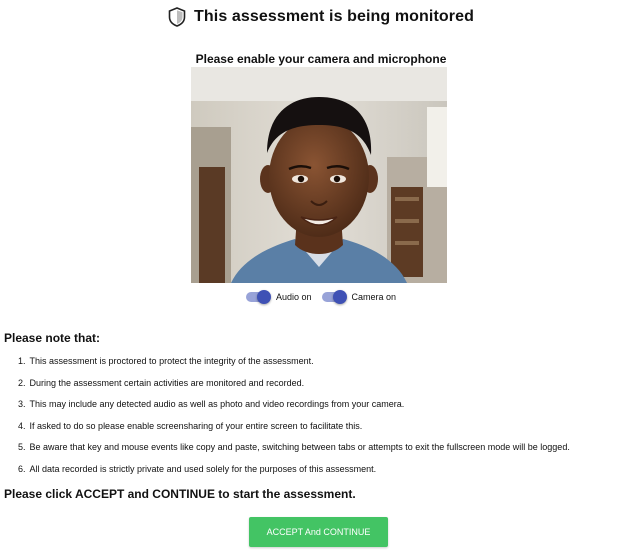  Describe the element at coordinates (334, 297) in the screenshot. I see `camera-toggle` at that location.